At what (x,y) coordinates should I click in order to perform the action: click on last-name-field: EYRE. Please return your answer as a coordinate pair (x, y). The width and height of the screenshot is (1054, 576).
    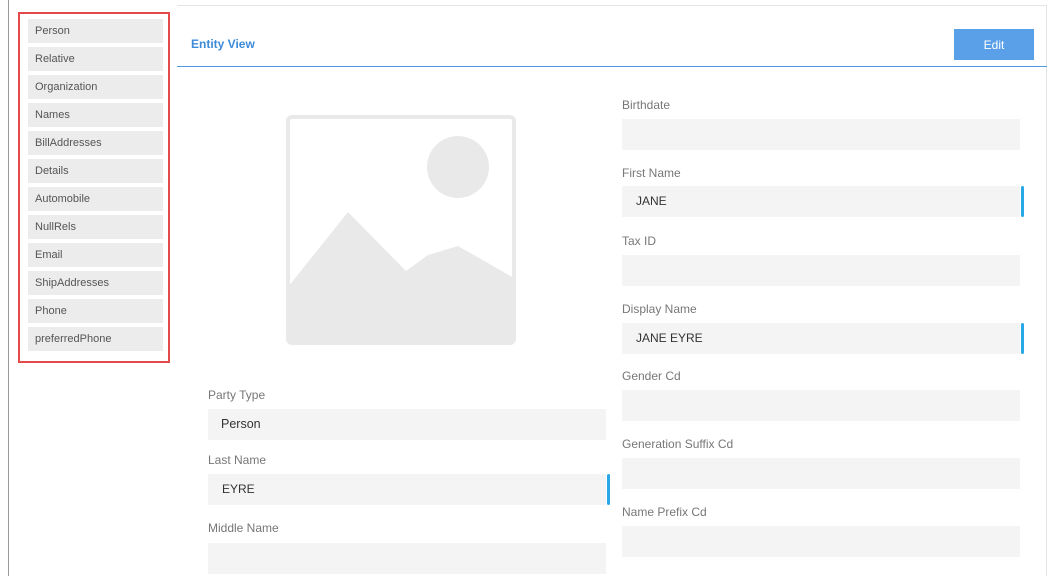
    Looking at the image, I should click on (409, 489).